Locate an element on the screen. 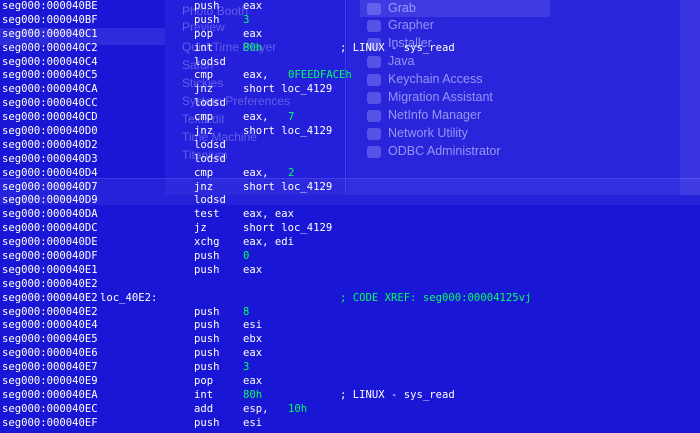 Image resolution: width=700 pixels, height=433 pixels. address: seg000:000040C4 is located at coordinates (50, 61).